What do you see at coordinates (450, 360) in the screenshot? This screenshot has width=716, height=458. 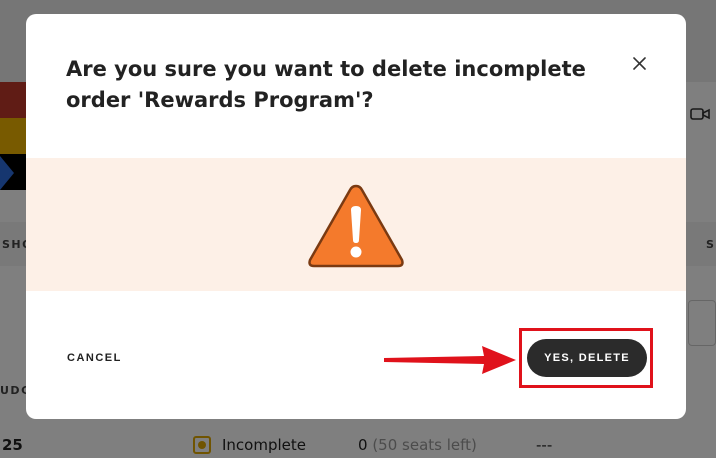 I see `red-arrow-annotation` at bounding box center [450, 360].